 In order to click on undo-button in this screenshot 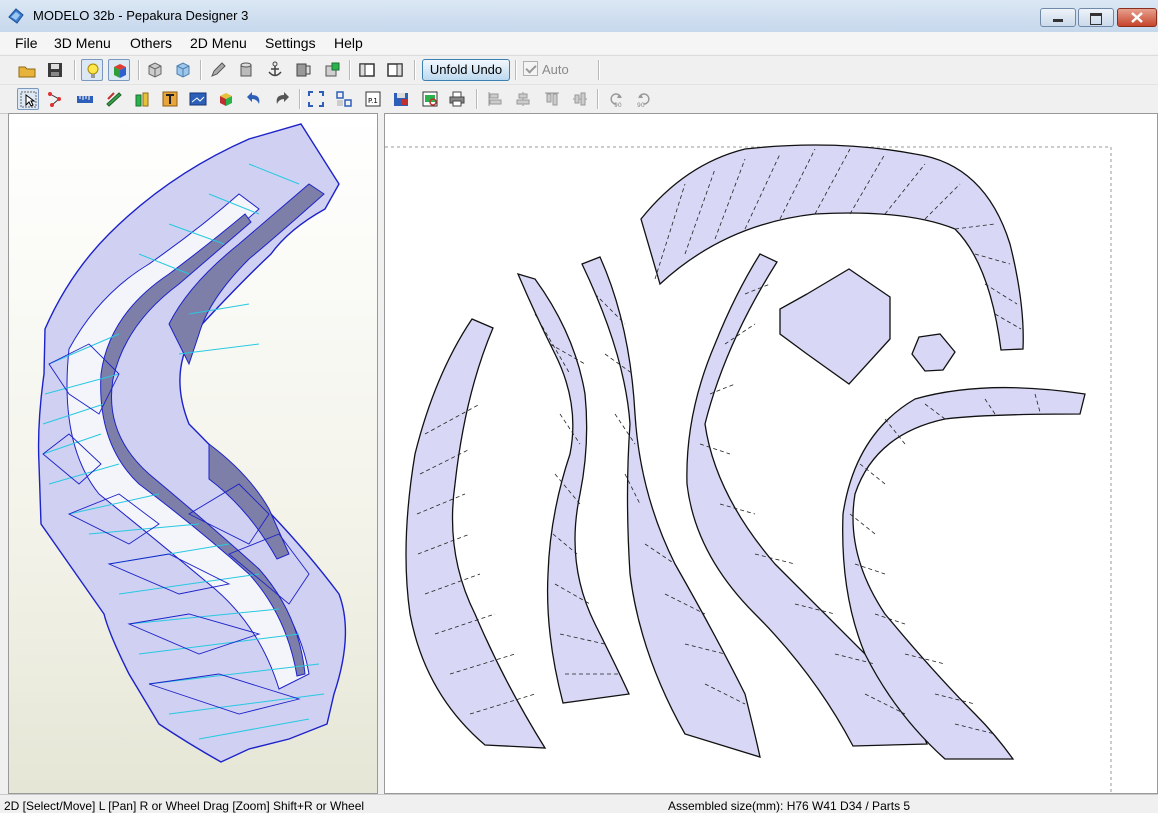, I will do `click(254, 99)`.